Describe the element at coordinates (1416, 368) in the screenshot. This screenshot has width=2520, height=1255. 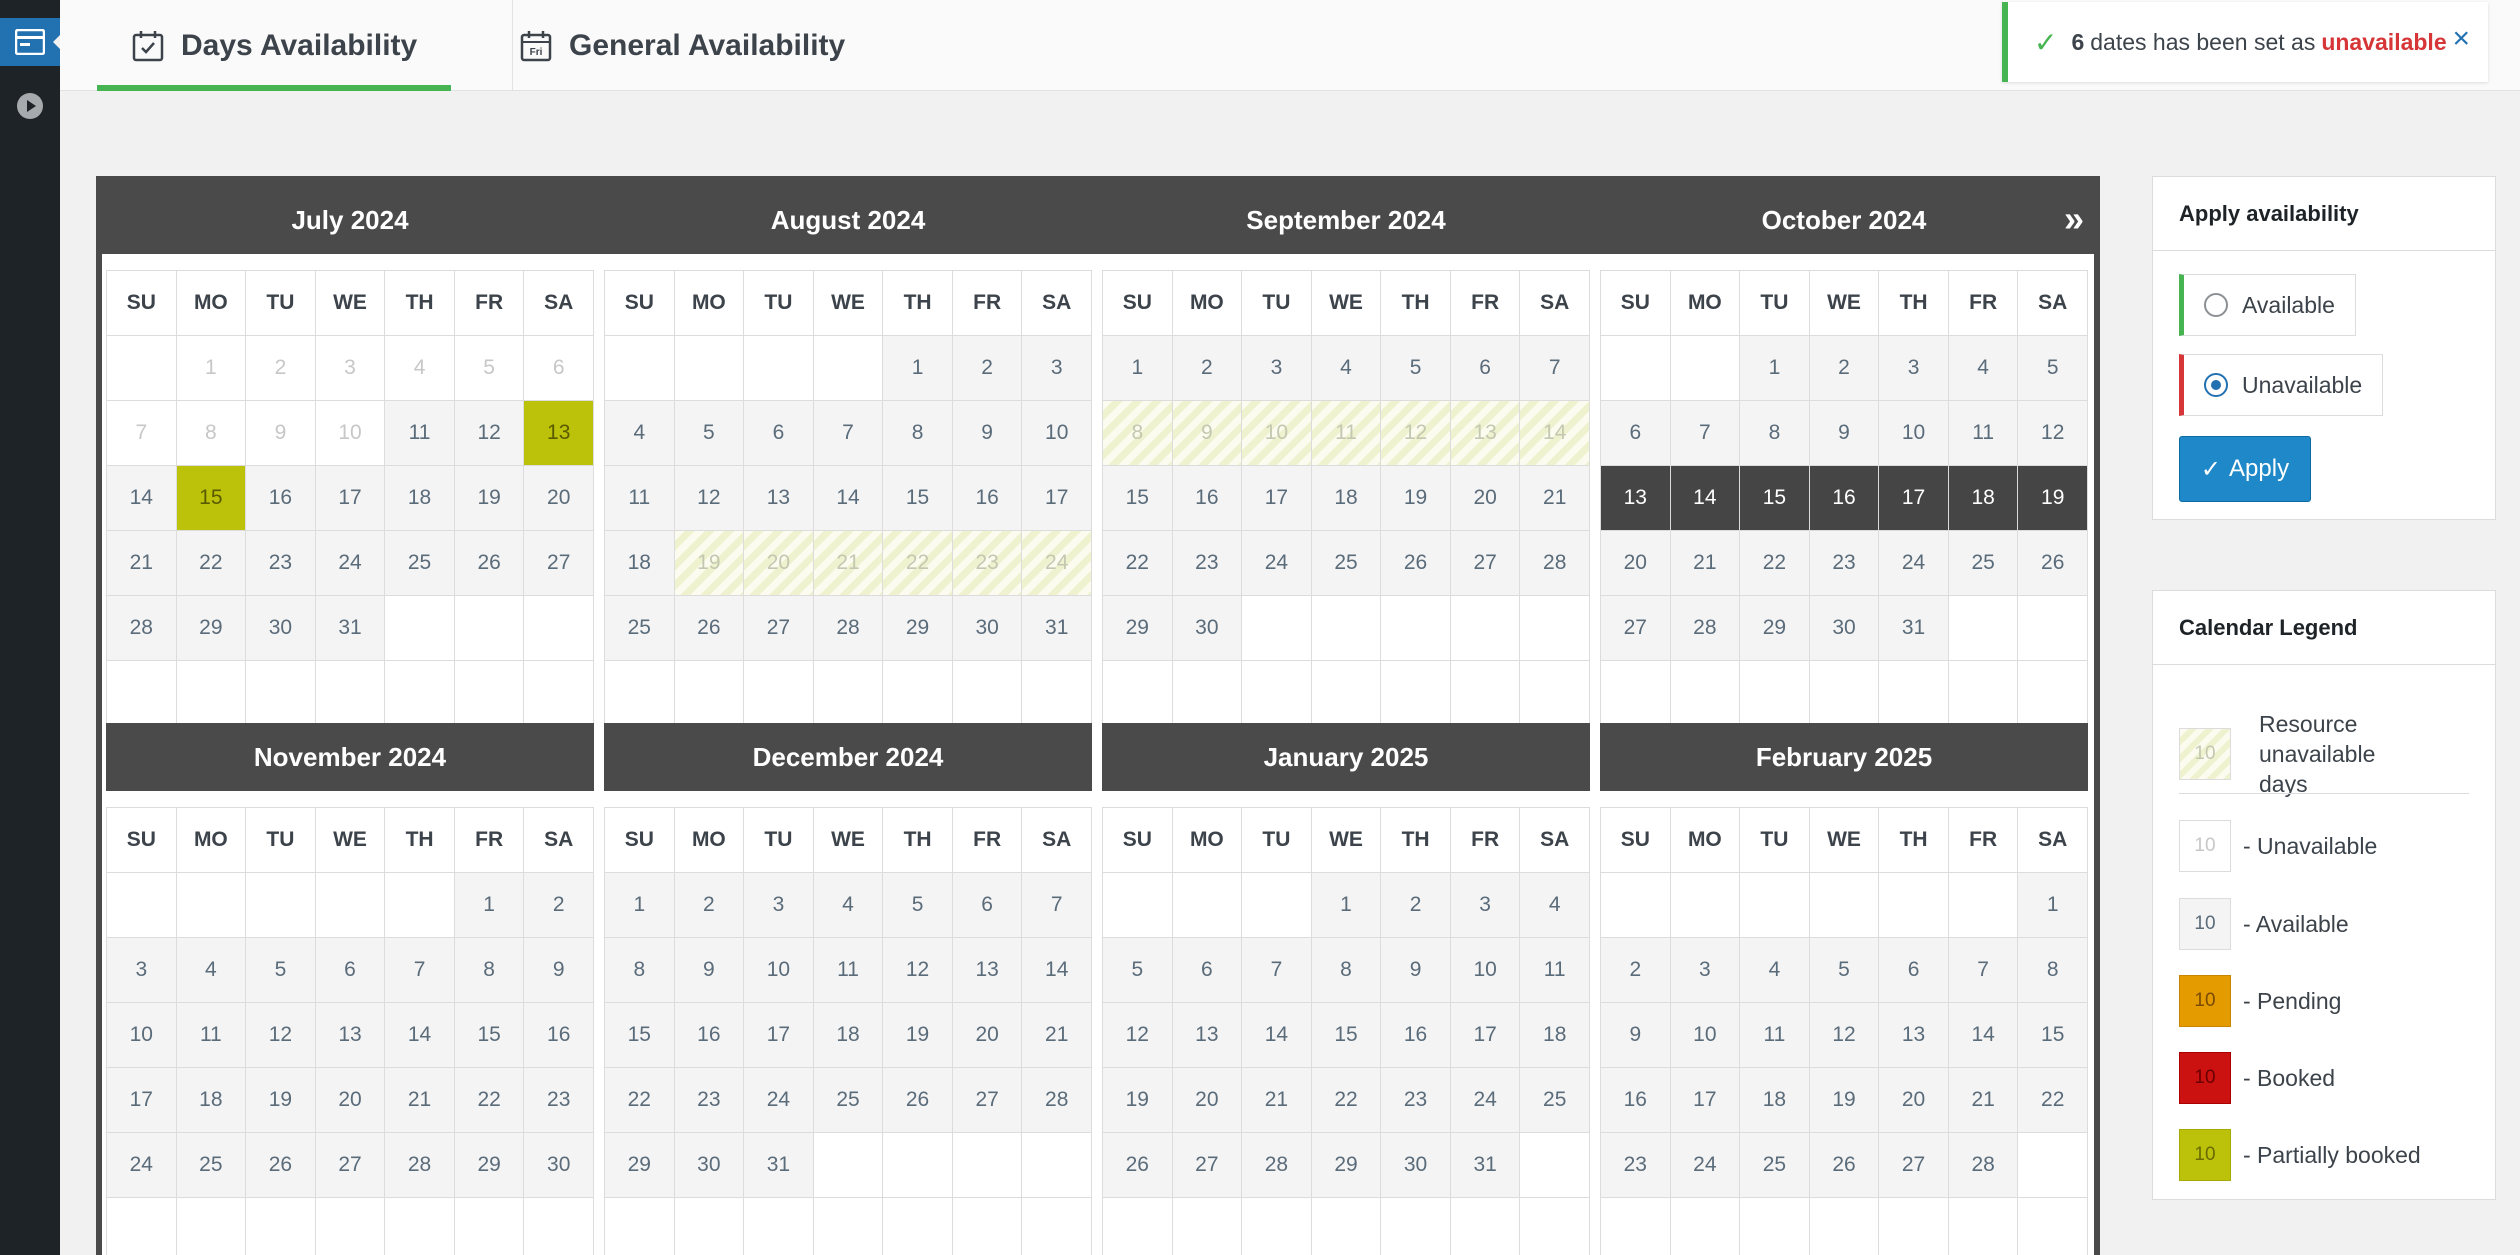
I see `day-cell: 5` at that location.